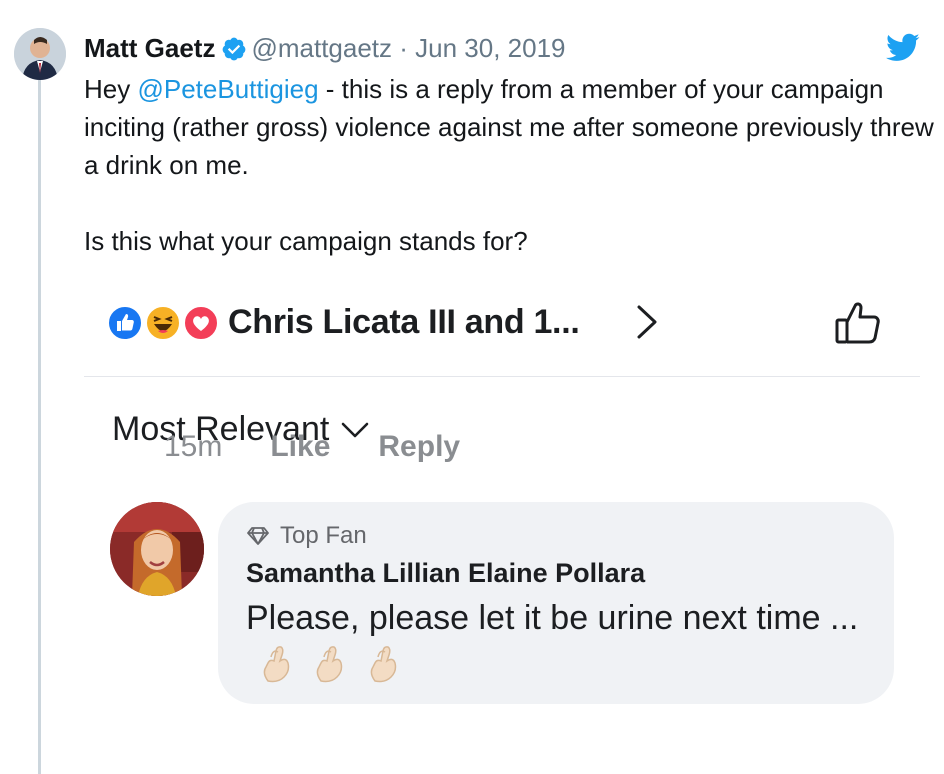 Image resolution: width=944 pixels, height=774 pixels. I want to click on avatar-image, so click(40, 54).